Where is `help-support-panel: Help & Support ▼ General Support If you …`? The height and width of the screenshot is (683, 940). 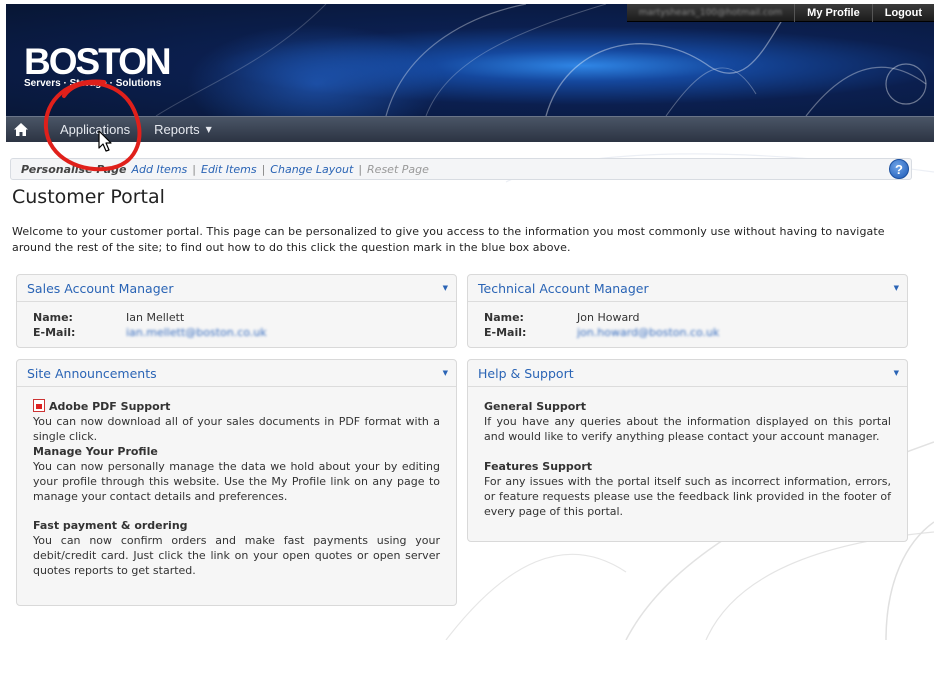
help-support-panel: Help & Support ▼ General Support If you … is located at coordinates (687, 450).